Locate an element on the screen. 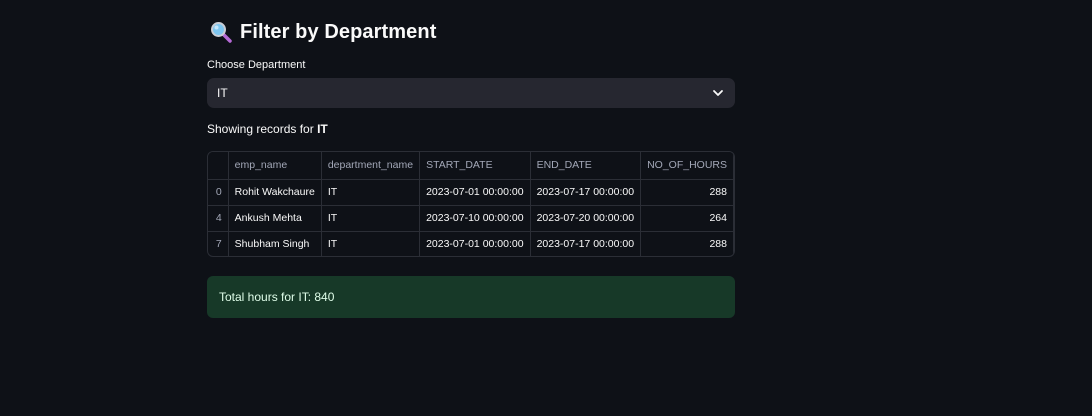 Image resolution: width=1092 pixels, height=416 pixels. page-title-row: Filter by Department is located at coordinates (323, 32).